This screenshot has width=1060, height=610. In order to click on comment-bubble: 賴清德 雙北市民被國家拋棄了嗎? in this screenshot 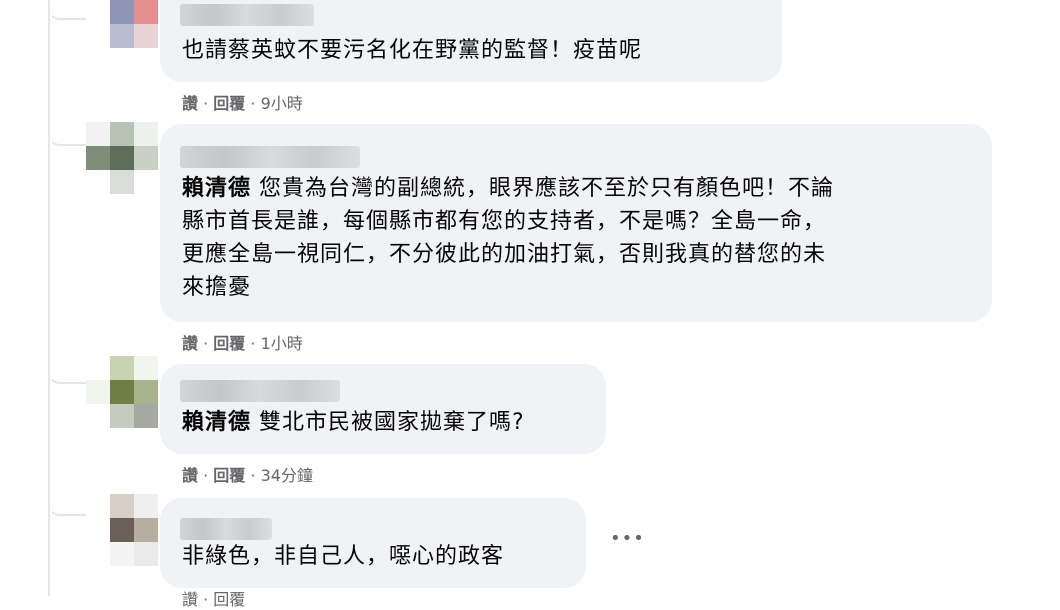, I will do `click(383, 409)`.